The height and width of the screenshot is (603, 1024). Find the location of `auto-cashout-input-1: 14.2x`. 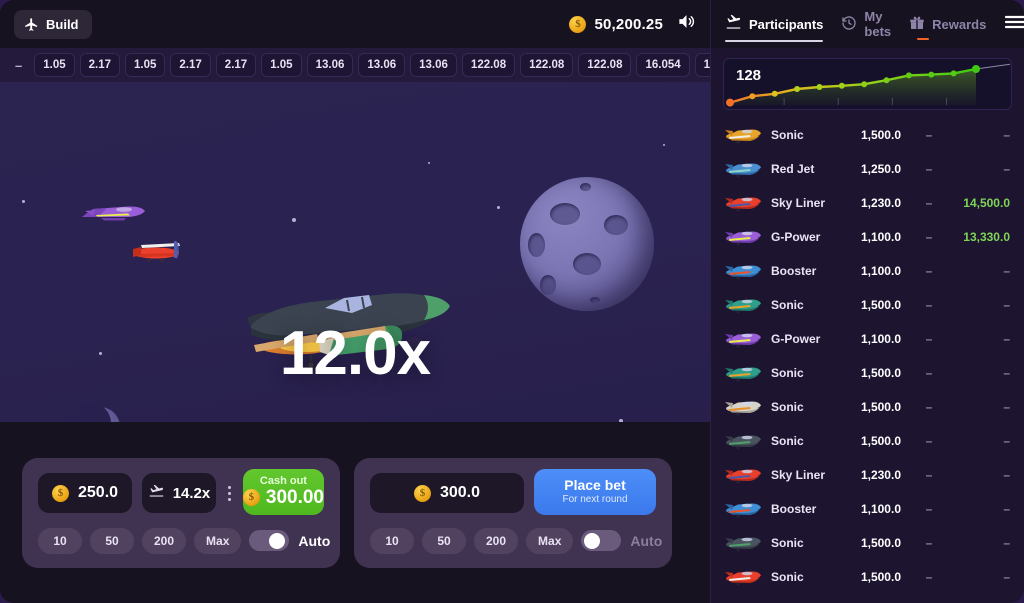

auto-cashout-input-1: 14.2x is located at coordinates (179, 493).